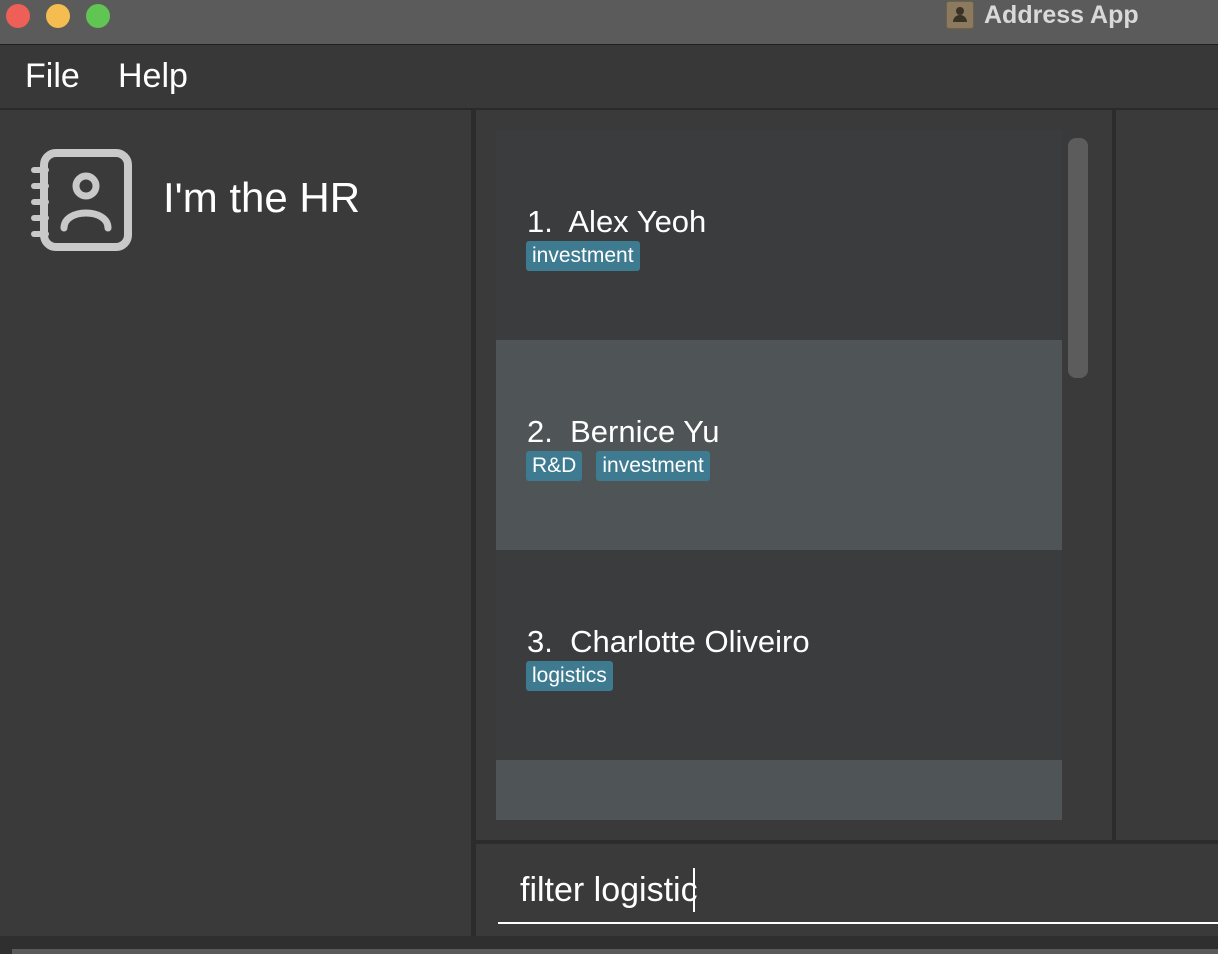 This screenshot has width=1218, height=954. What do you see at coordinates (609, 77) in the screenshot?
I see `menu-bar: File Help` at bounding box center [609, 77].